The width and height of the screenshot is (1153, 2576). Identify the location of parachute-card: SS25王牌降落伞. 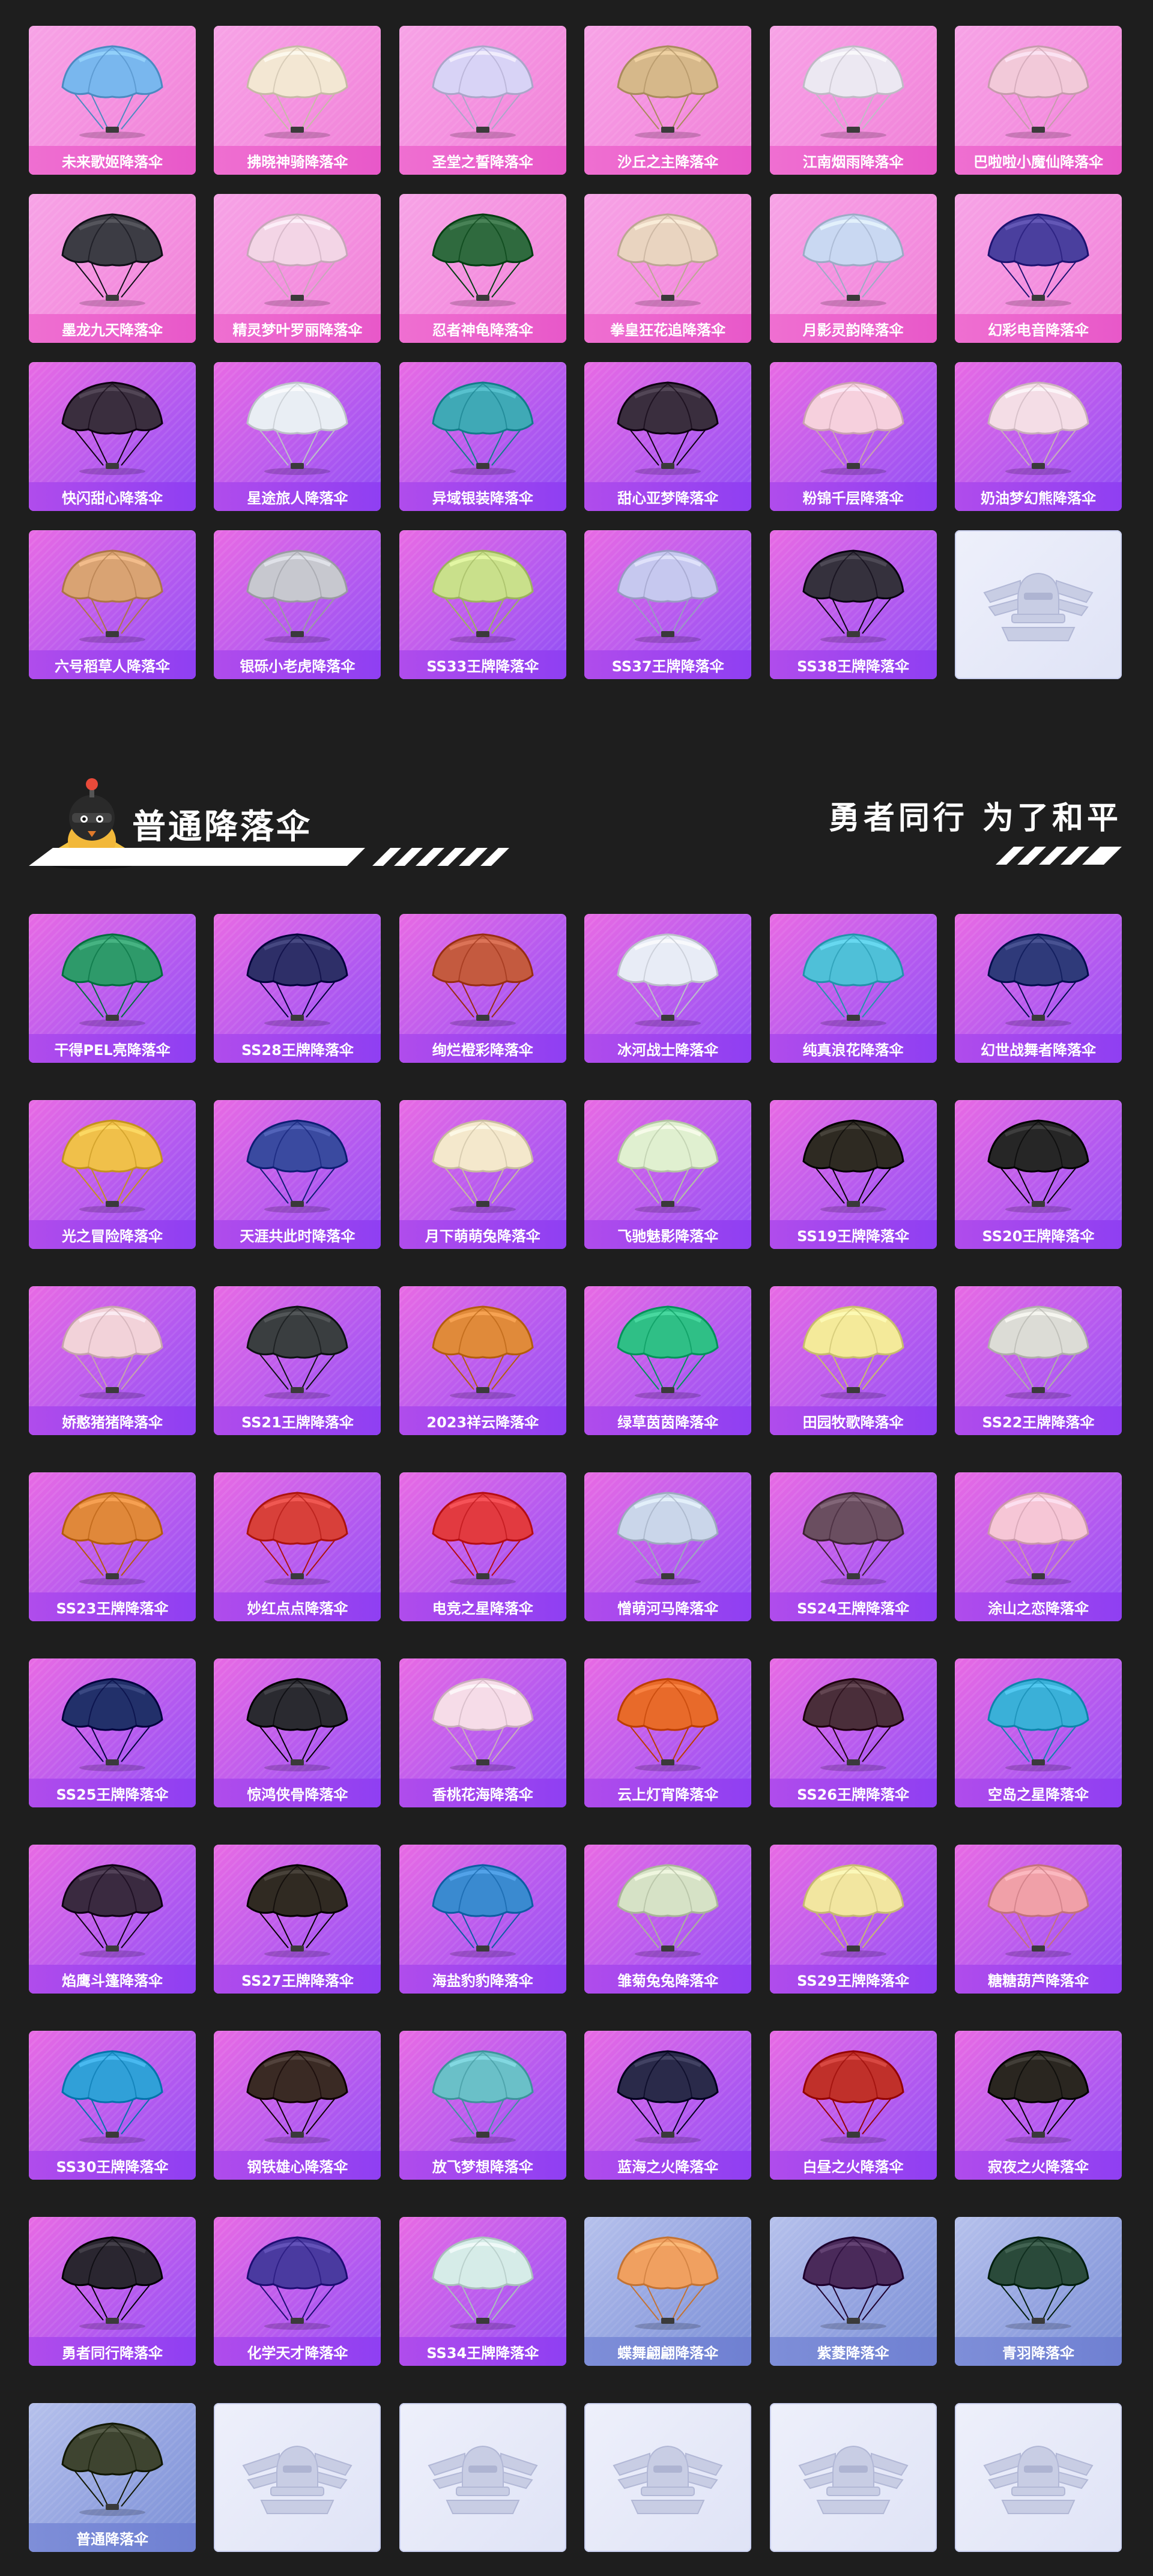
(112, 1732).